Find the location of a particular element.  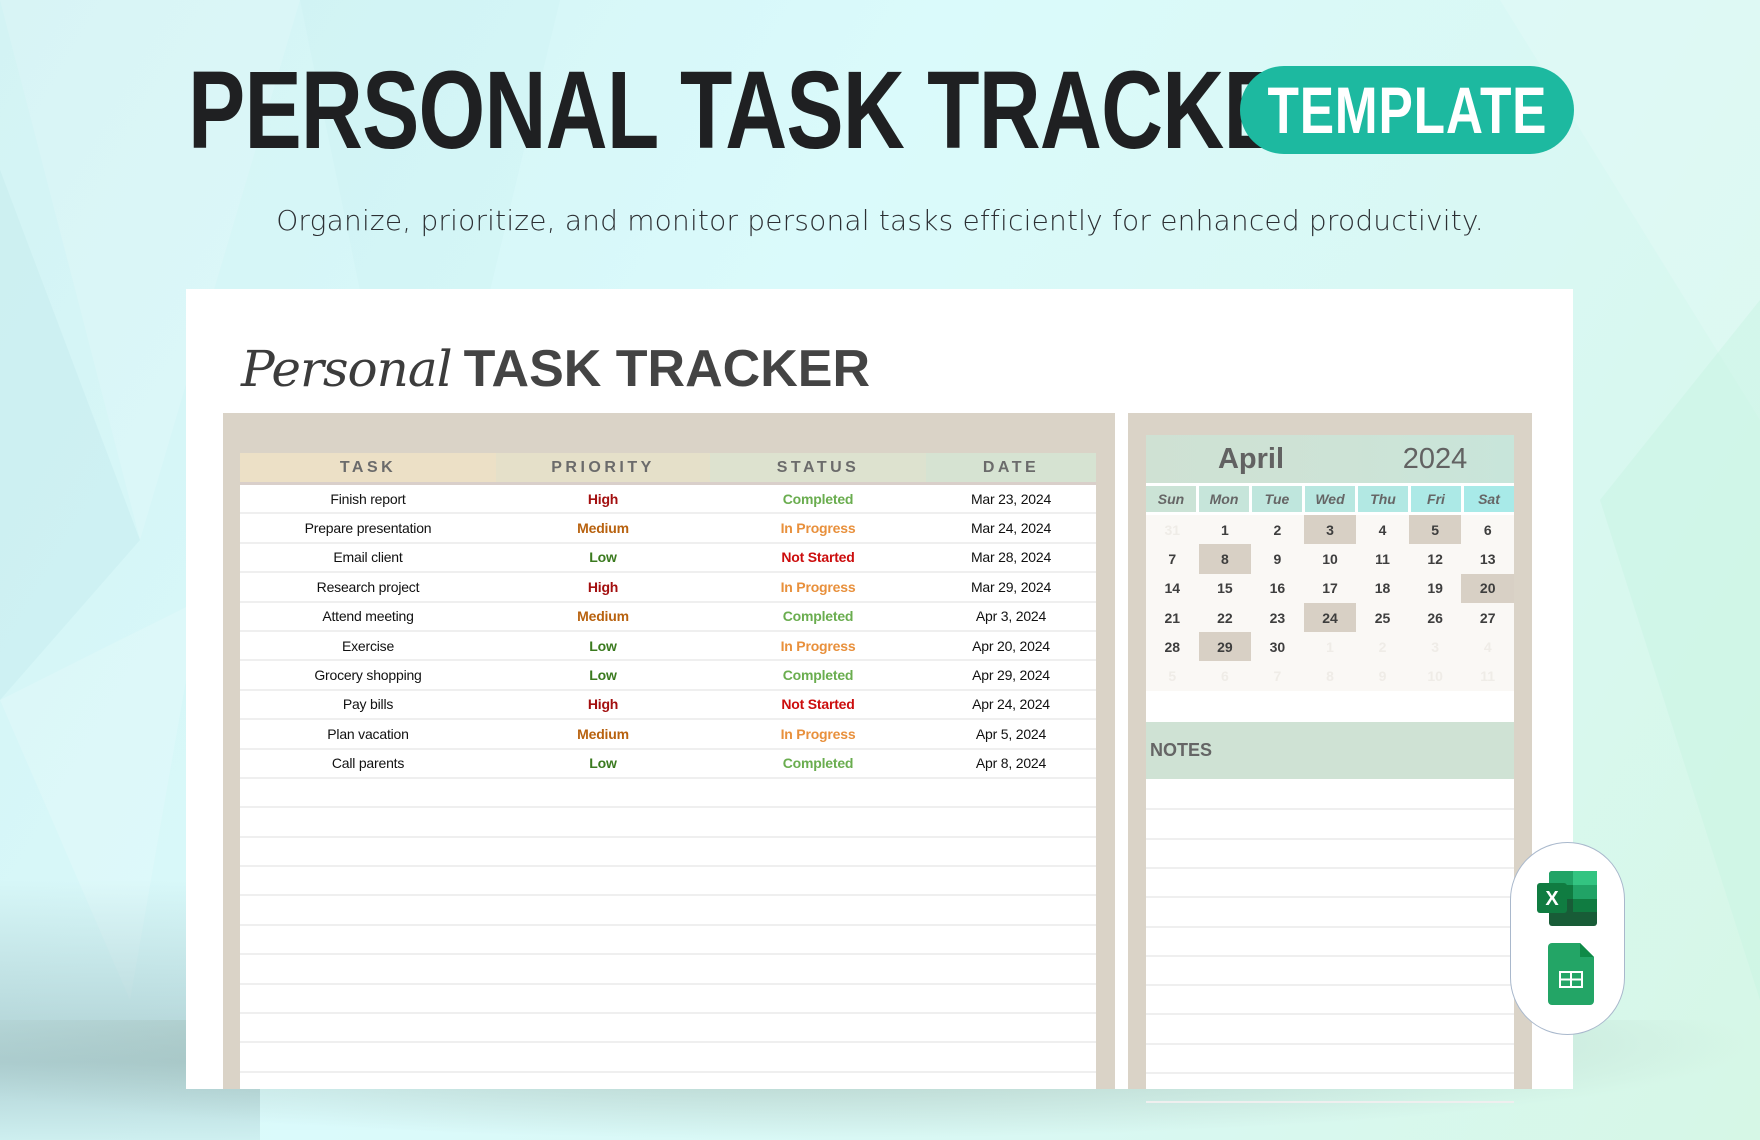

calendar-day: 4 is located at coordinates (1382, 529).